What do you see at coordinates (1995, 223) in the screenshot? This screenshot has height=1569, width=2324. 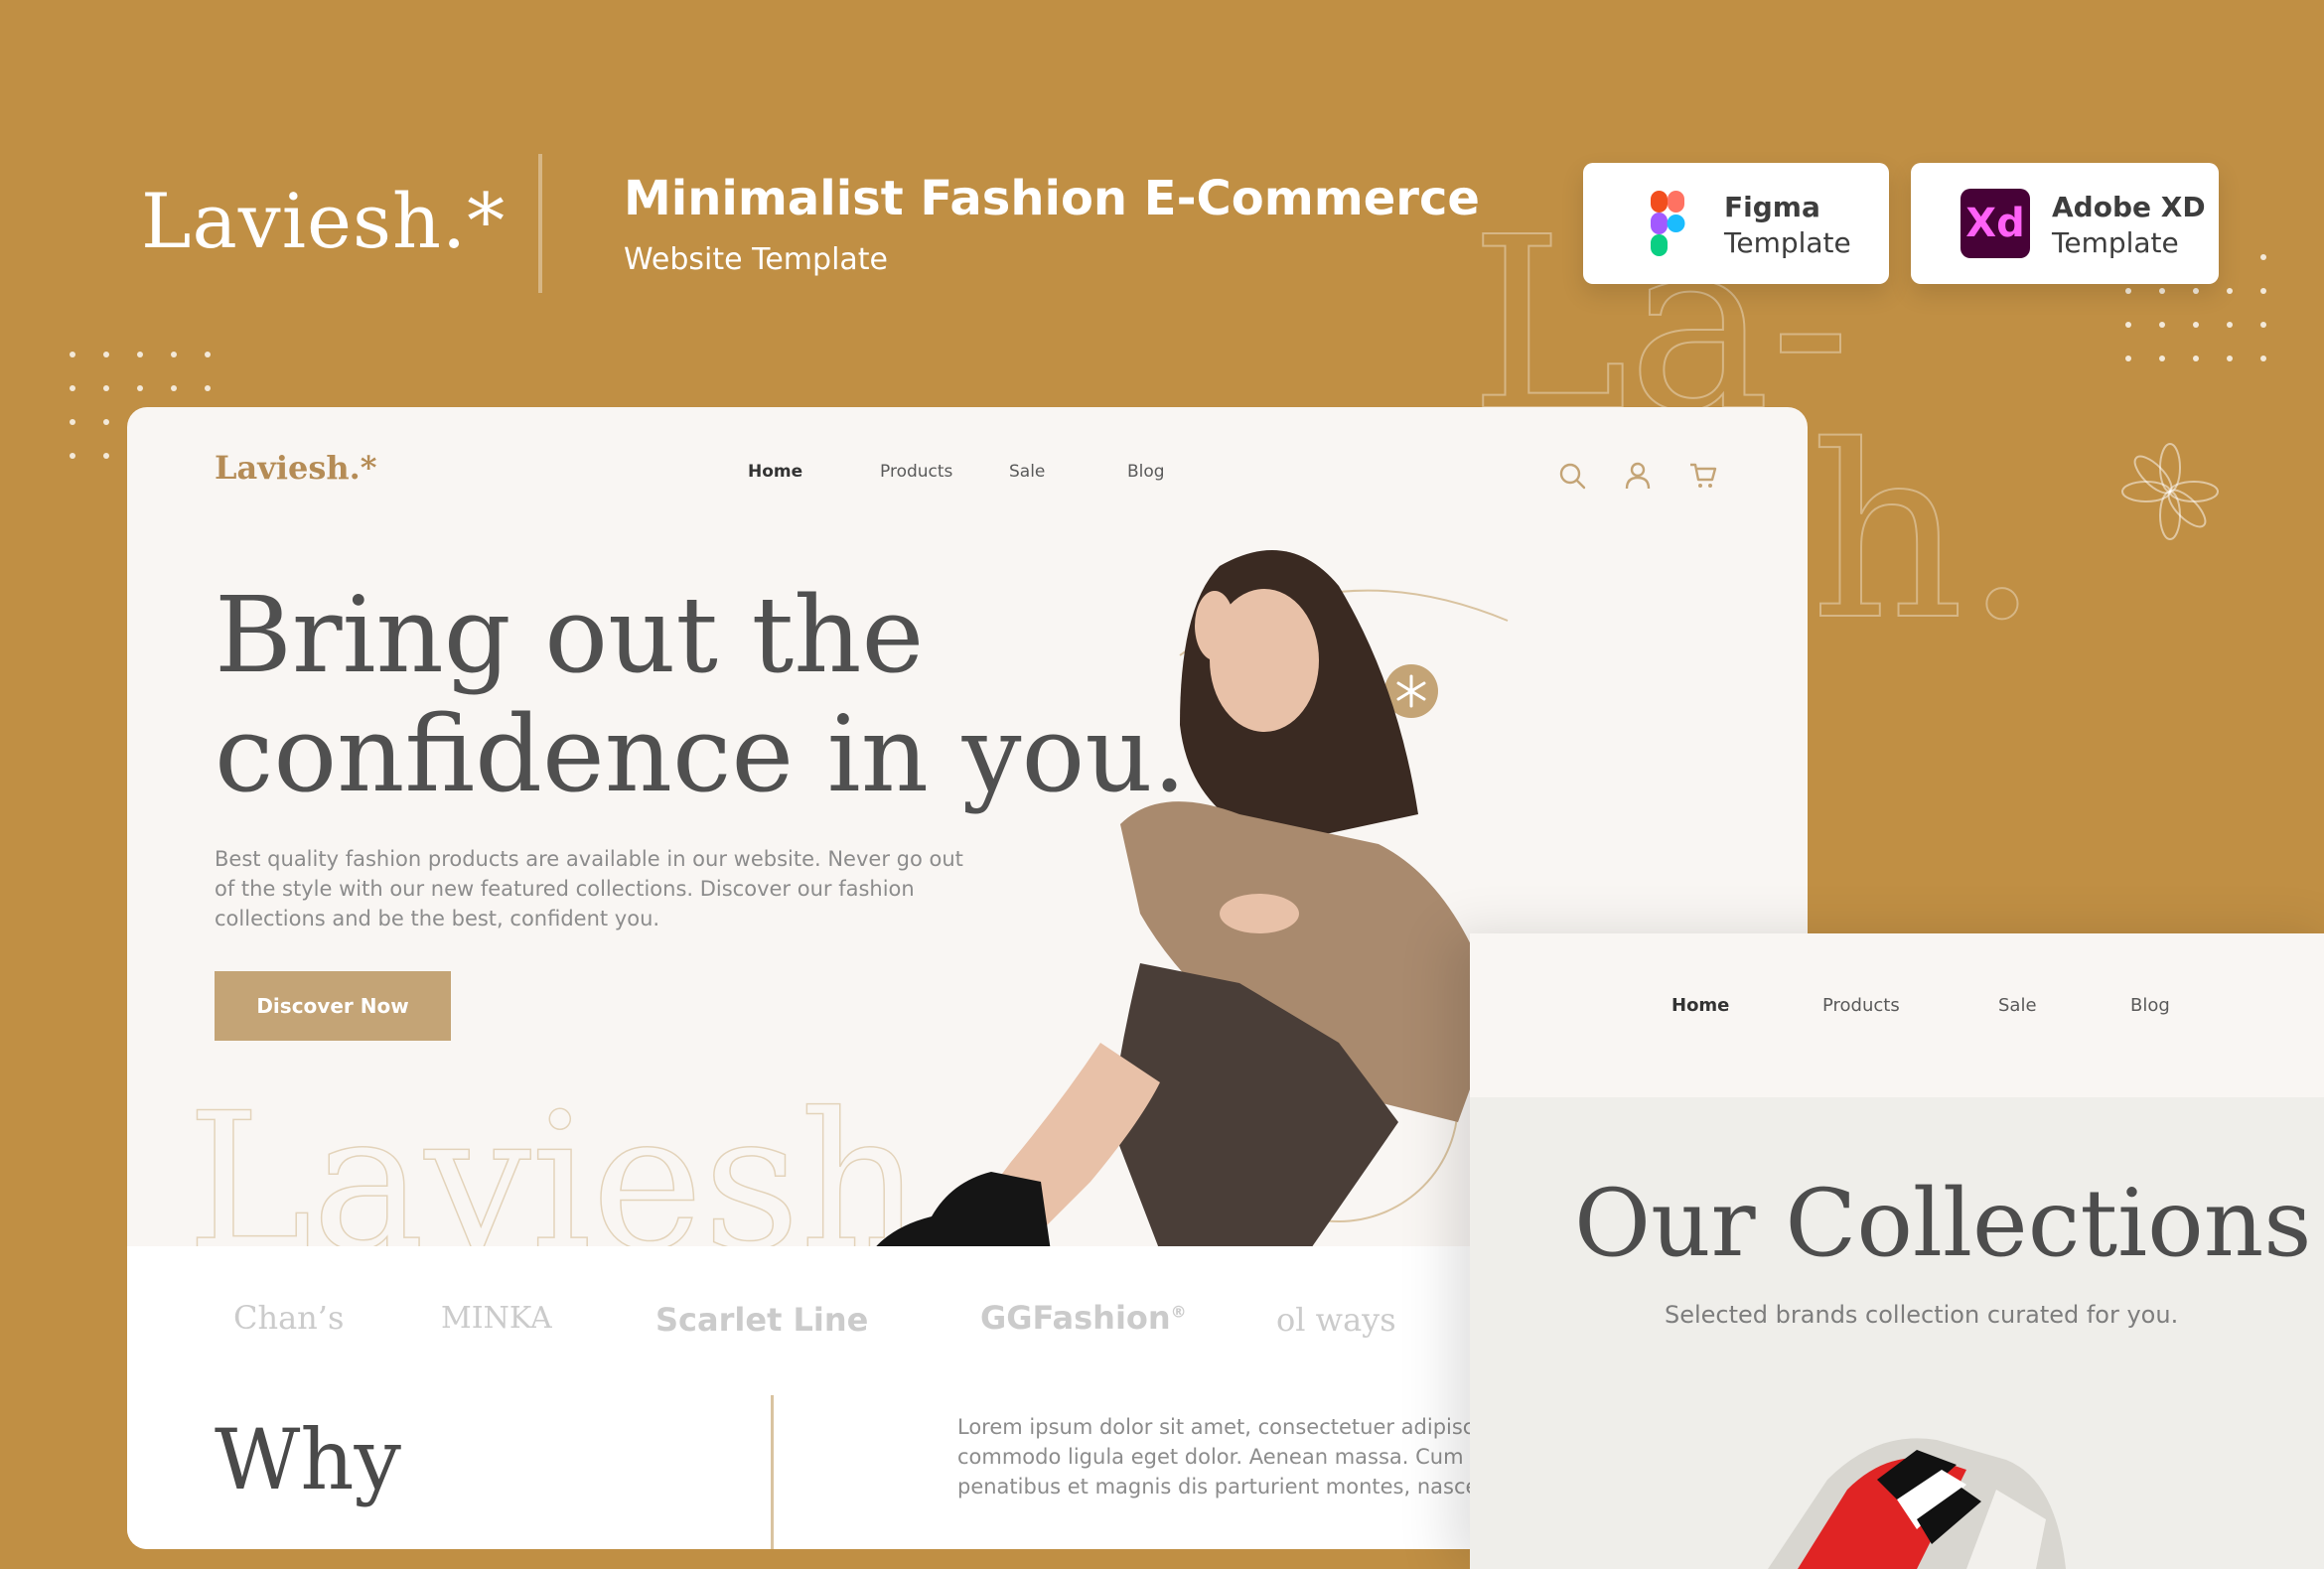 I see `adobe-xd-logo-icon: Xd` at bounding box center [1995, 223].